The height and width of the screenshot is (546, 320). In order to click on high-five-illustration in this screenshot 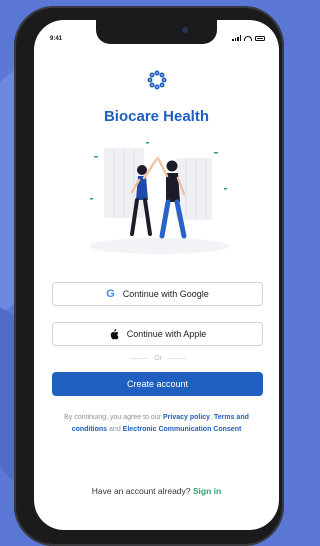, I will do `click(159, 198)`.